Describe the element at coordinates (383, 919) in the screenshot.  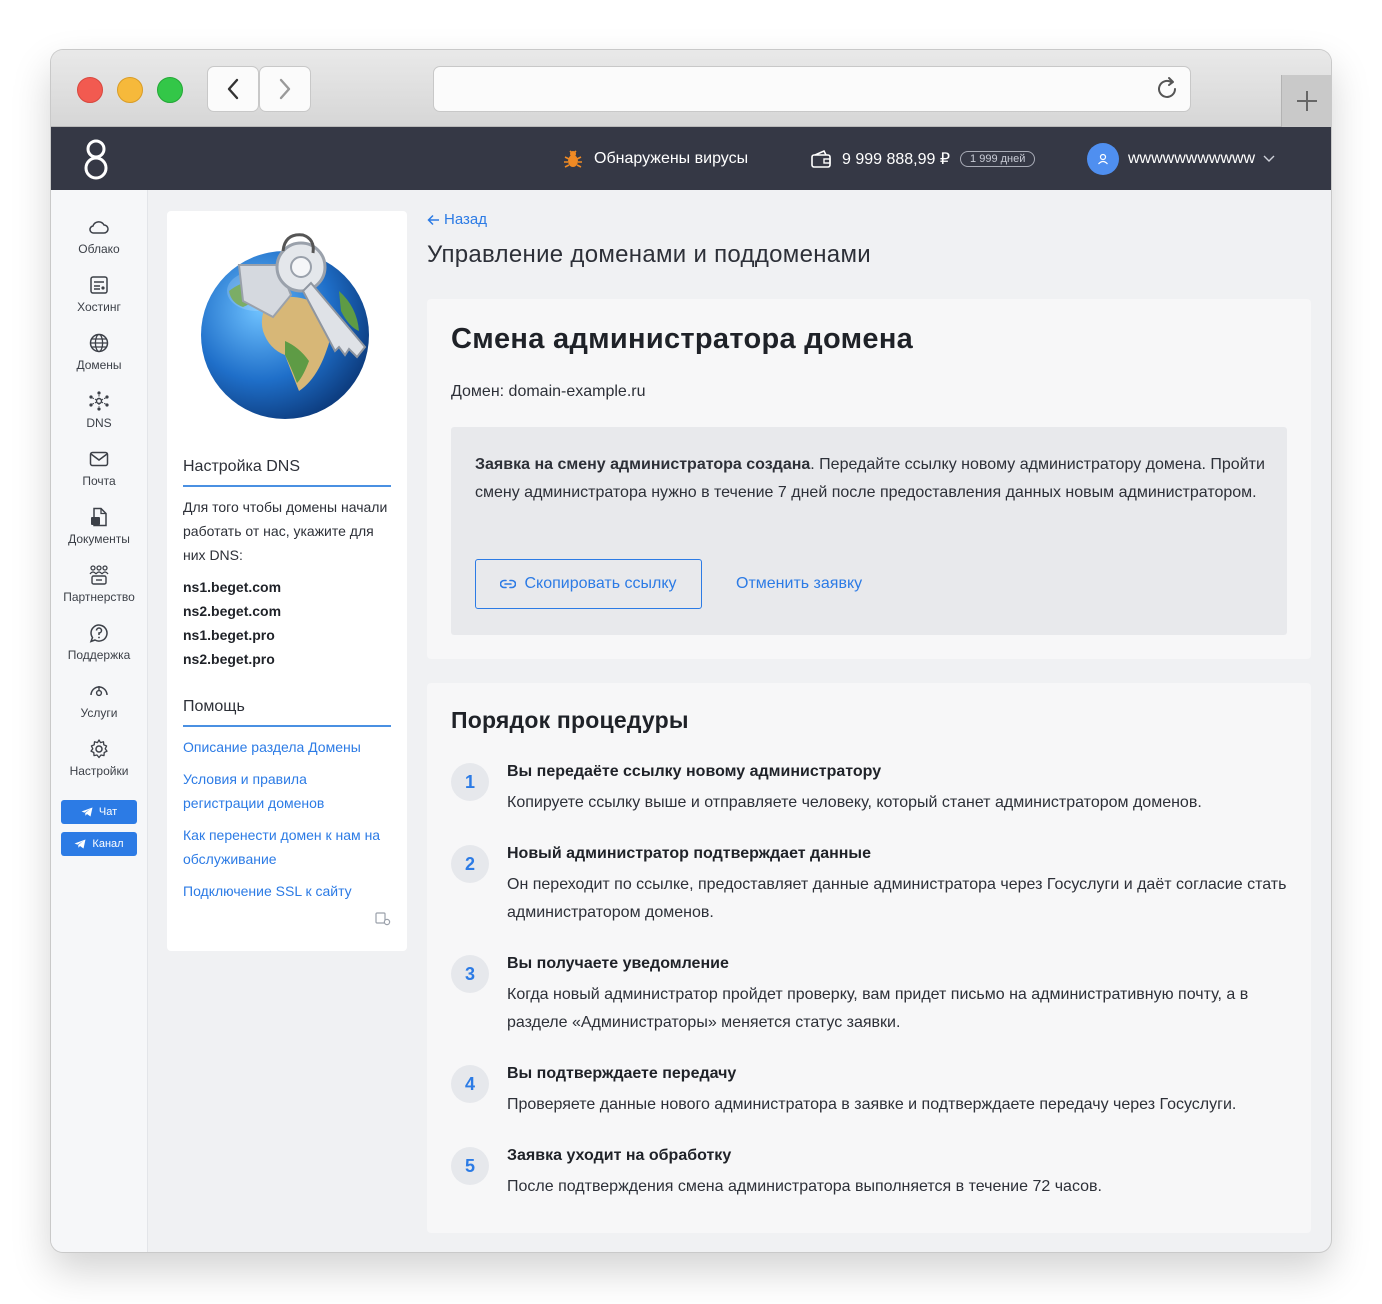
I see `widget-settings-icon` at that location.